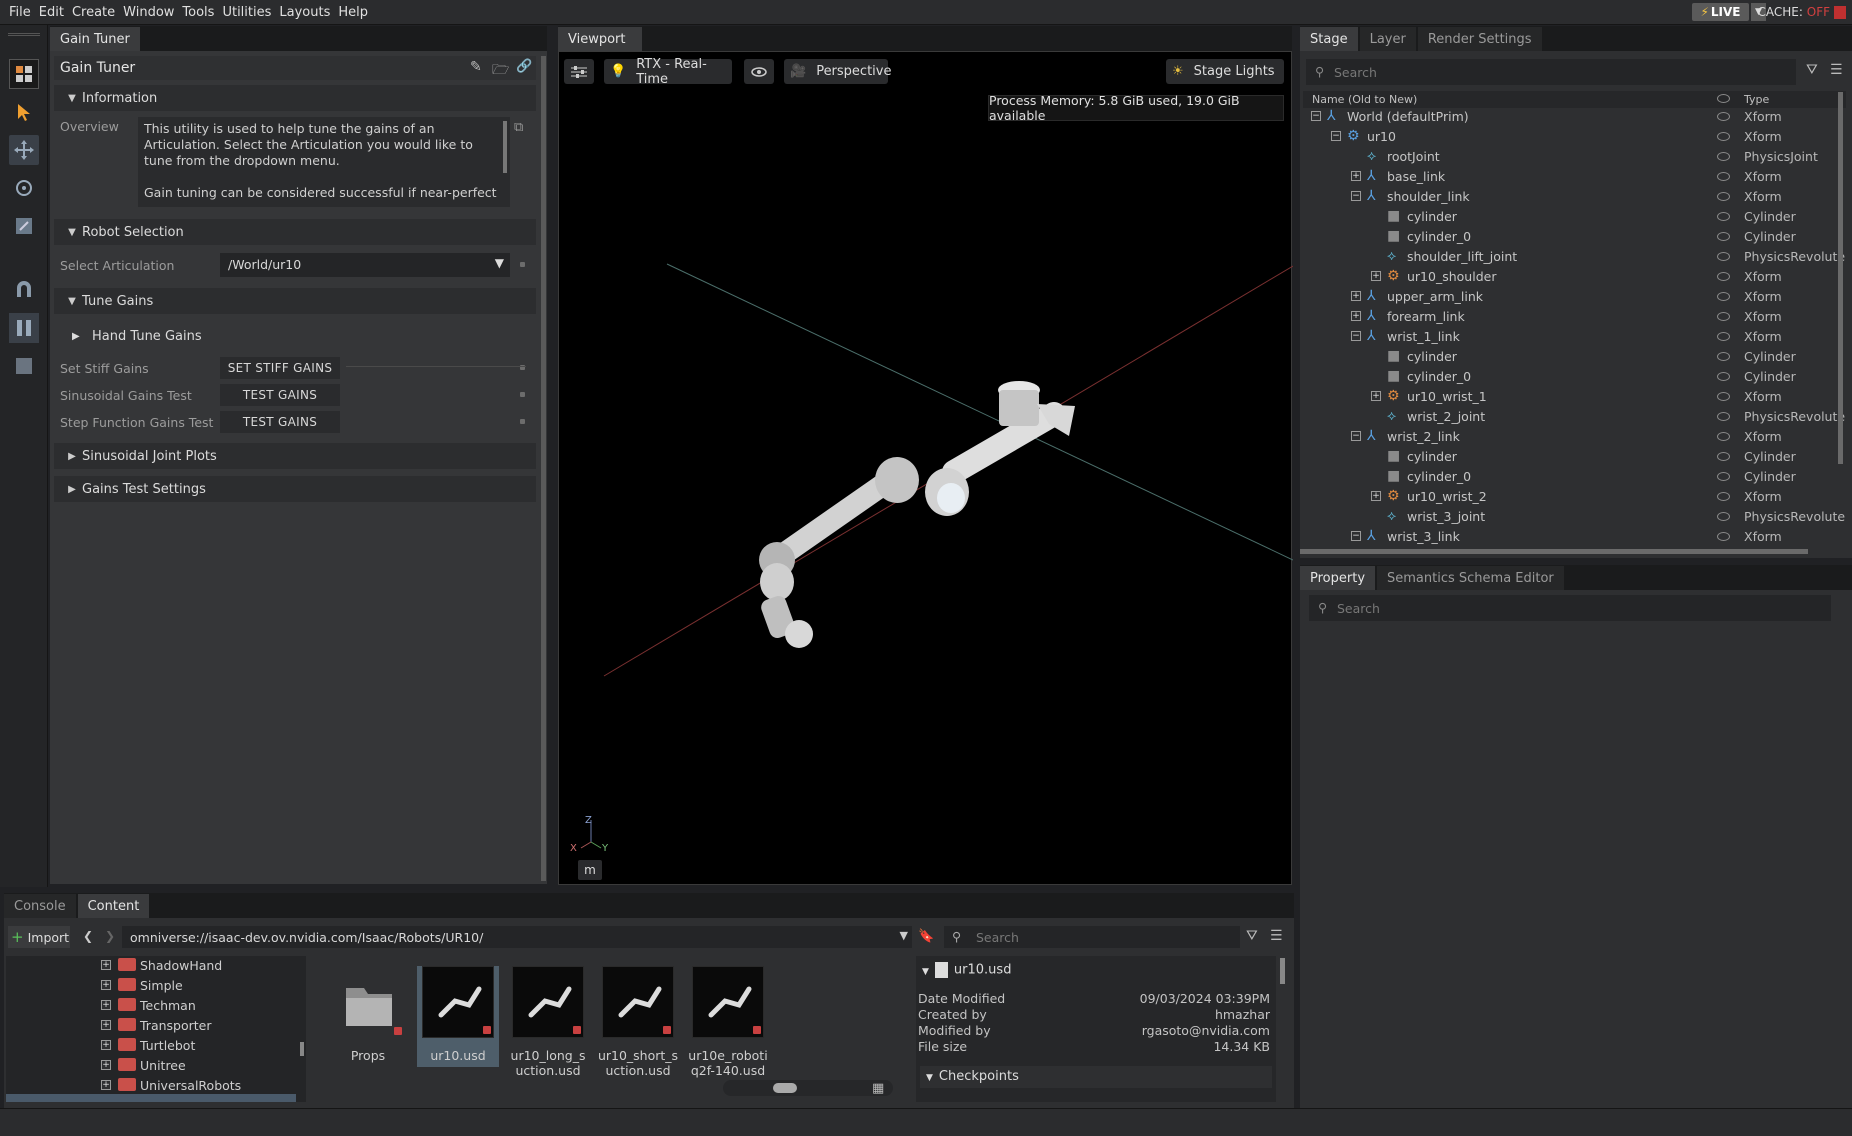 This screenshot has height=1136, width=1852. Describe the element at coordinates (151, 1098) in the screenshot. I see `folder-tree-hscroll` at that location.